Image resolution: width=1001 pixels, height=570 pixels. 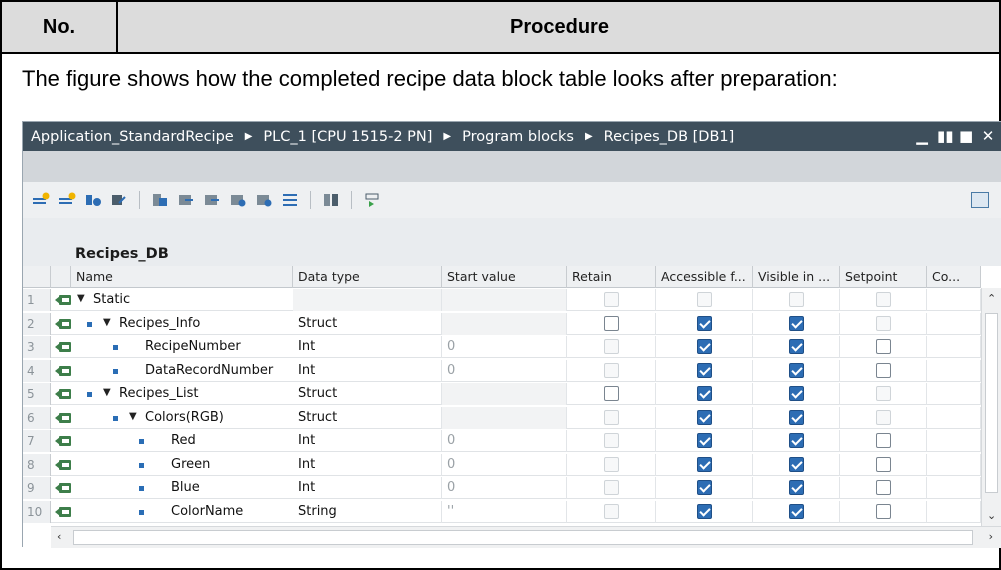 I want to click on monitor-all-icon, so click(x=372, y=200).